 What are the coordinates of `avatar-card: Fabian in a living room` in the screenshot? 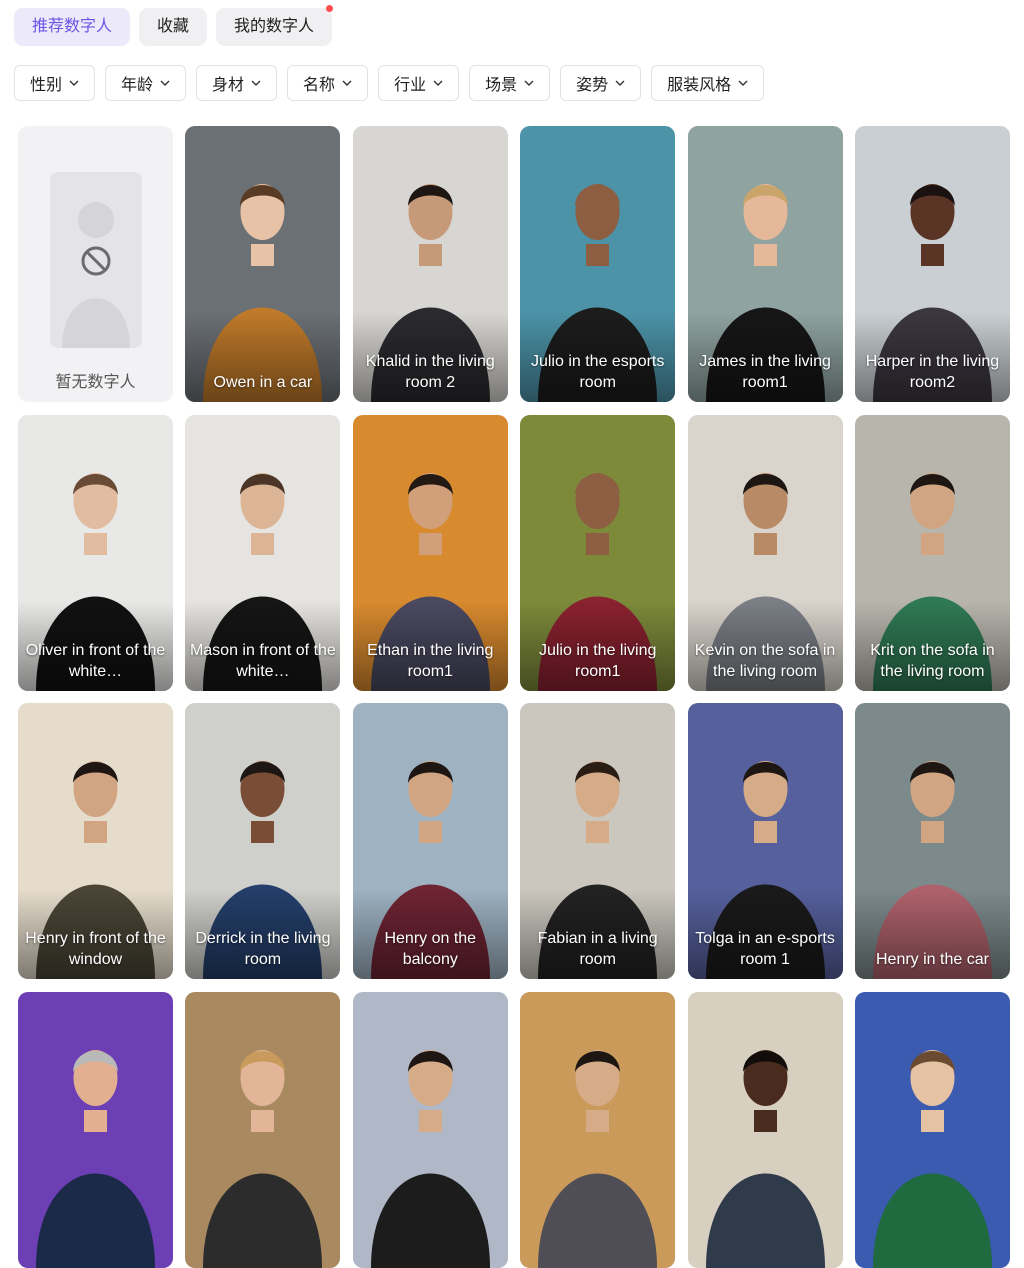 It's located at (598, 841).